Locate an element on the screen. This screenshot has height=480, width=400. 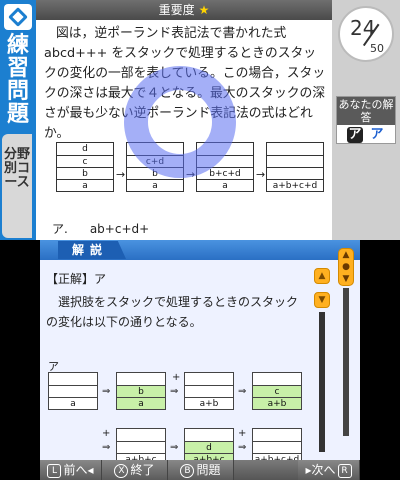
question-label: 問題 is located at coordinates (208, 470).